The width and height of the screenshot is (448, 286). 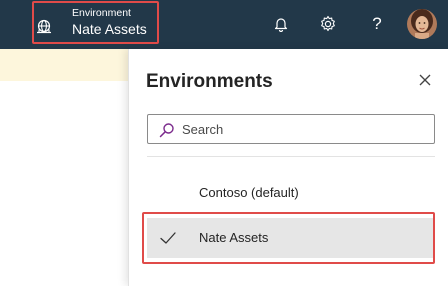 I want to click on gear-icon, so click(x=328, y=23).